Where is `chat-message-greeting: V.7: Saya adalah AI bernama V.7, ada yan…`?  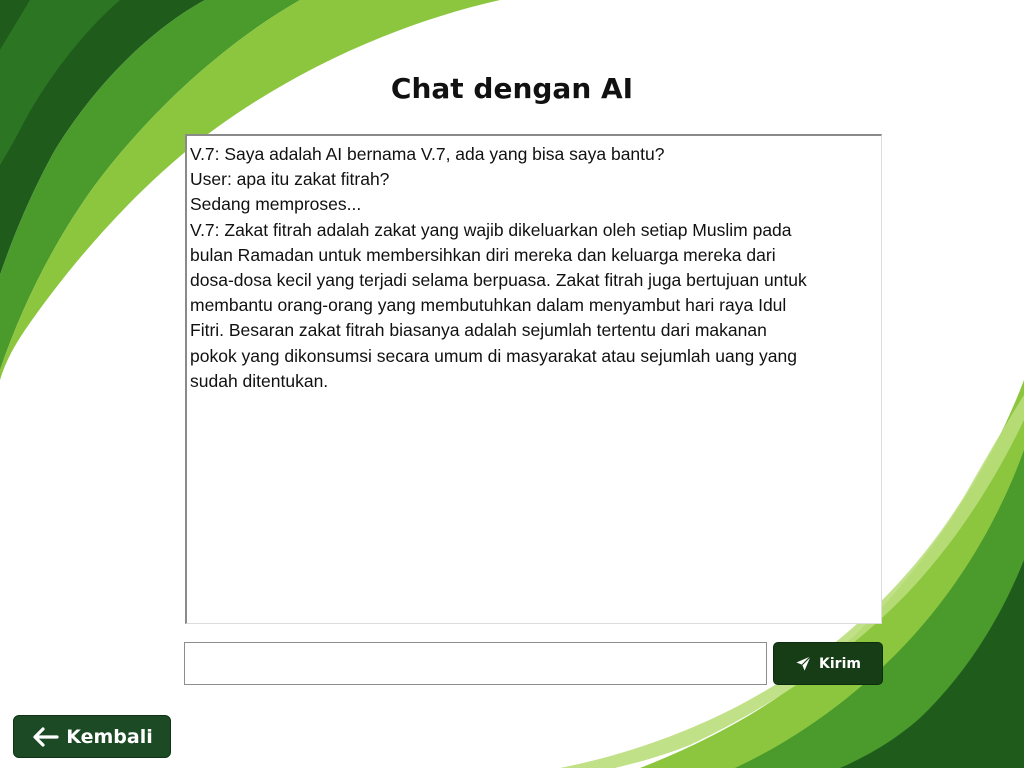
chat-message-greeting: V.7: Saya adalah AI bernama V.7, ada yan… is located at coordinates (427, 154).